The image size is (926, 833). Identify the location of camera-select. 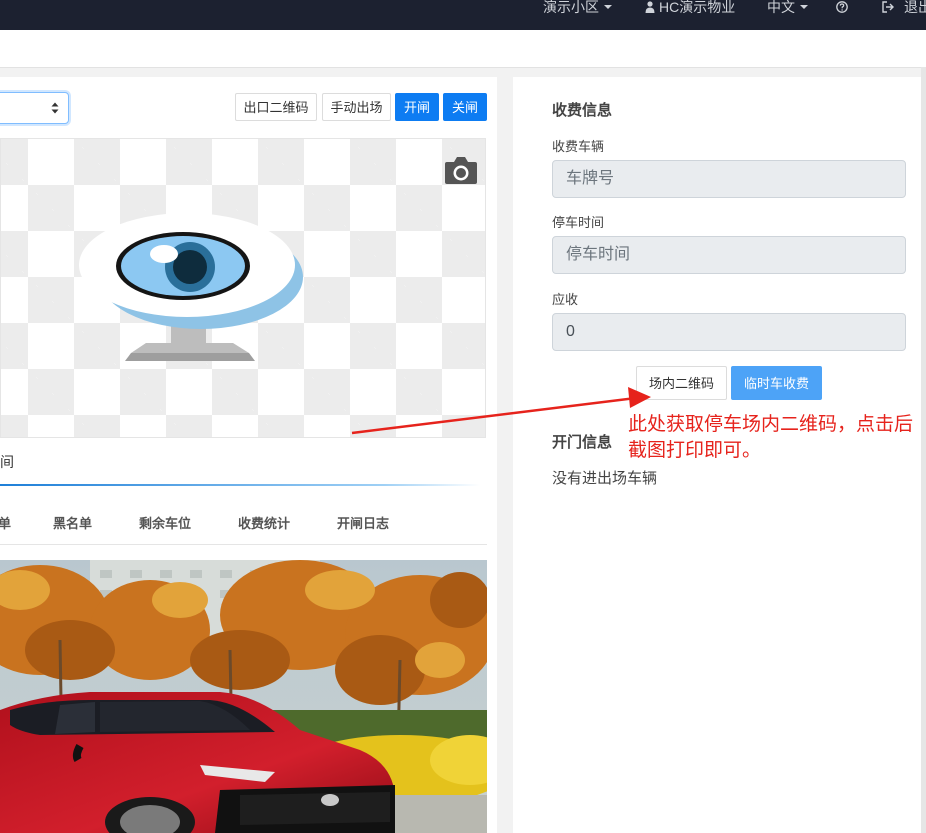
(34, 108).